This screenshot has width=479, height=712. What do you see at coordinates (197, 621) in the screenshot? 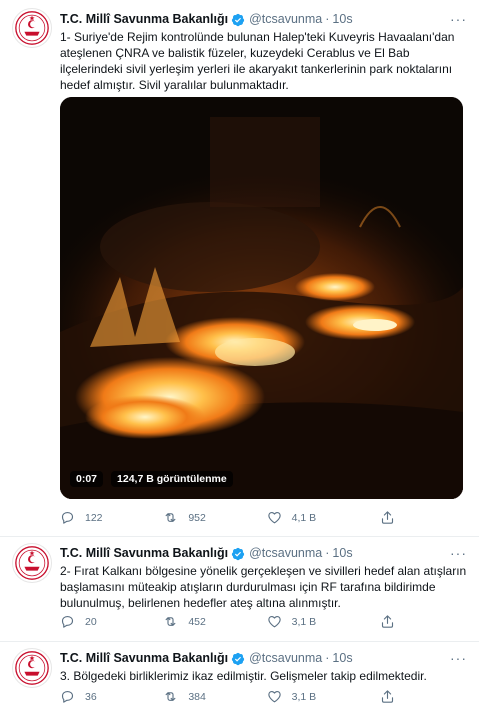
I see `retweet-count: 452` at bounding box center [197, 621].